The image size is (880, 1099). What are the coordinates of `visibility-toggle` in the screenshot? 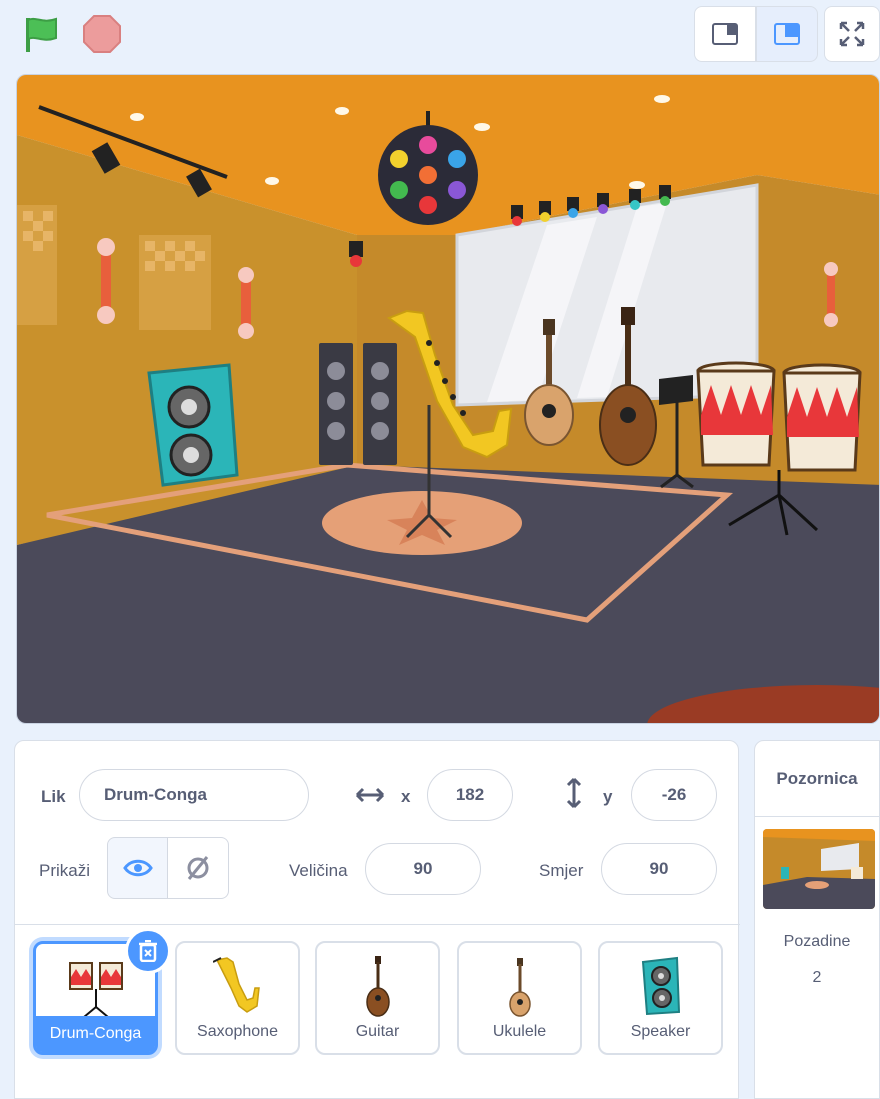 It's located at (168, 868).